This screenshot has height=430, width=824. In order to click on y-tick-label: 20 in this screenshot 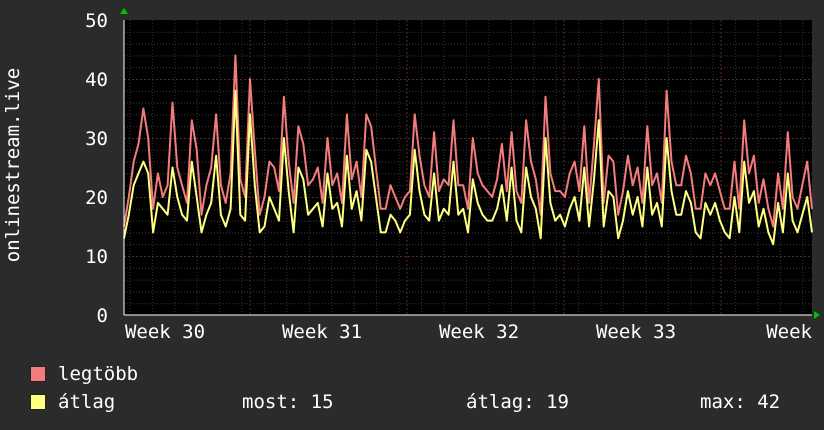, I will do `click(96, 198)`.